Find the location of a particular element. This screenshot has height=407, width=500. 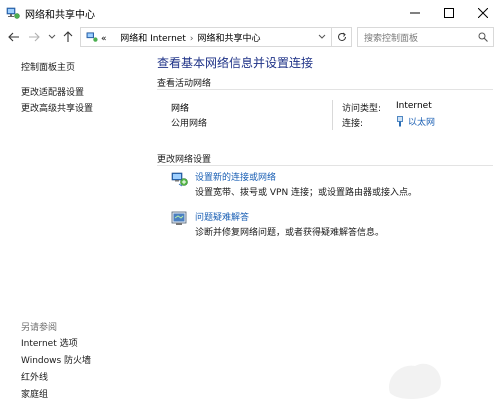

task-new-connection: 设置新的连接或网络 设置宽带、拨号或 VPN 连接；或设置路由器或接入点。 is located at coordinates (331, 186).